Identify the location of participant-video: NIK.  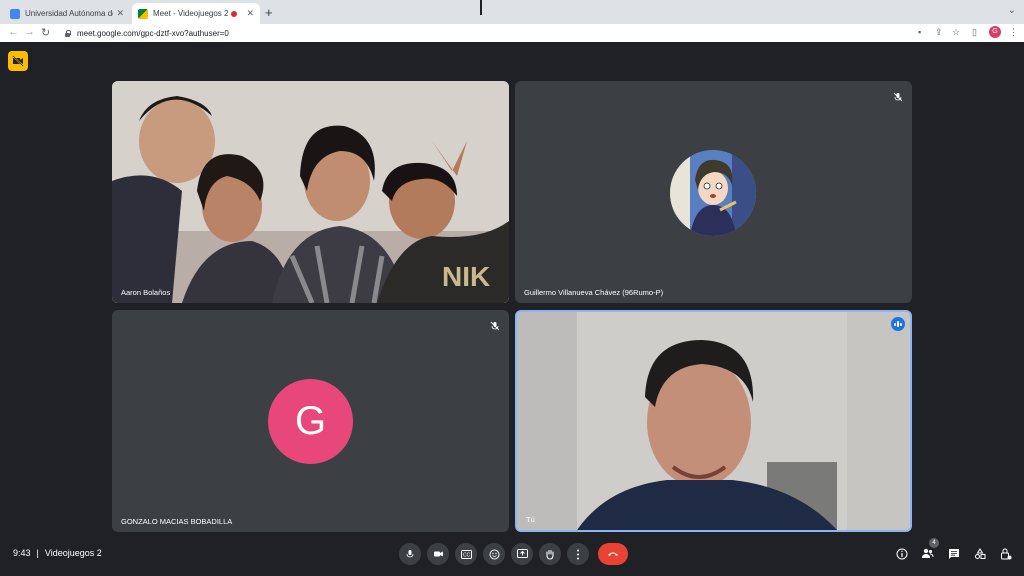
(310, 192).